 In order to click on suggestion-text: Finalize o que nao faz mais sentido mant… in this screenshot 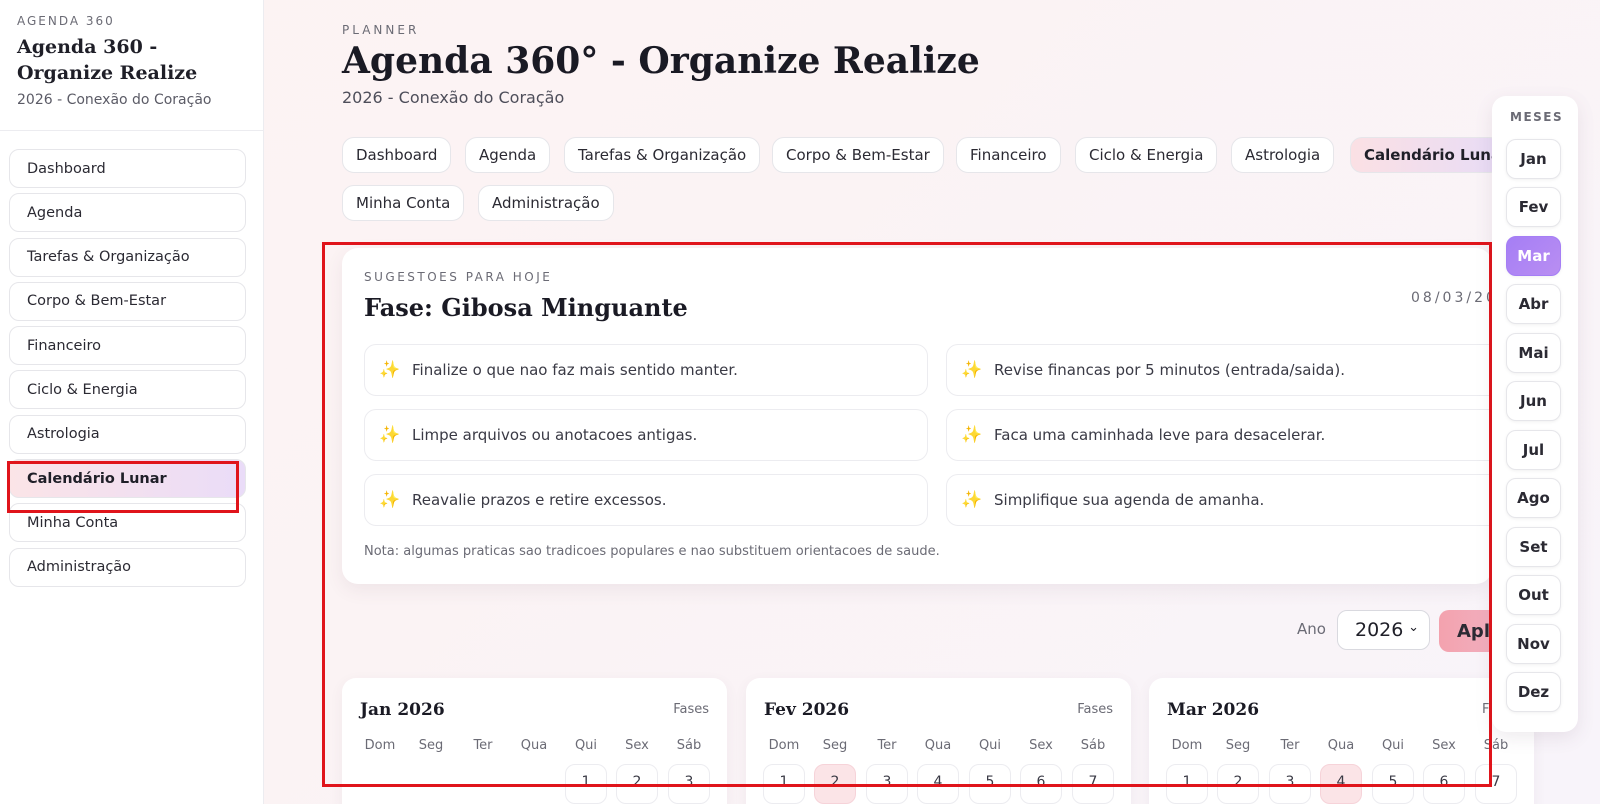, I will do `click(575, 370)`.